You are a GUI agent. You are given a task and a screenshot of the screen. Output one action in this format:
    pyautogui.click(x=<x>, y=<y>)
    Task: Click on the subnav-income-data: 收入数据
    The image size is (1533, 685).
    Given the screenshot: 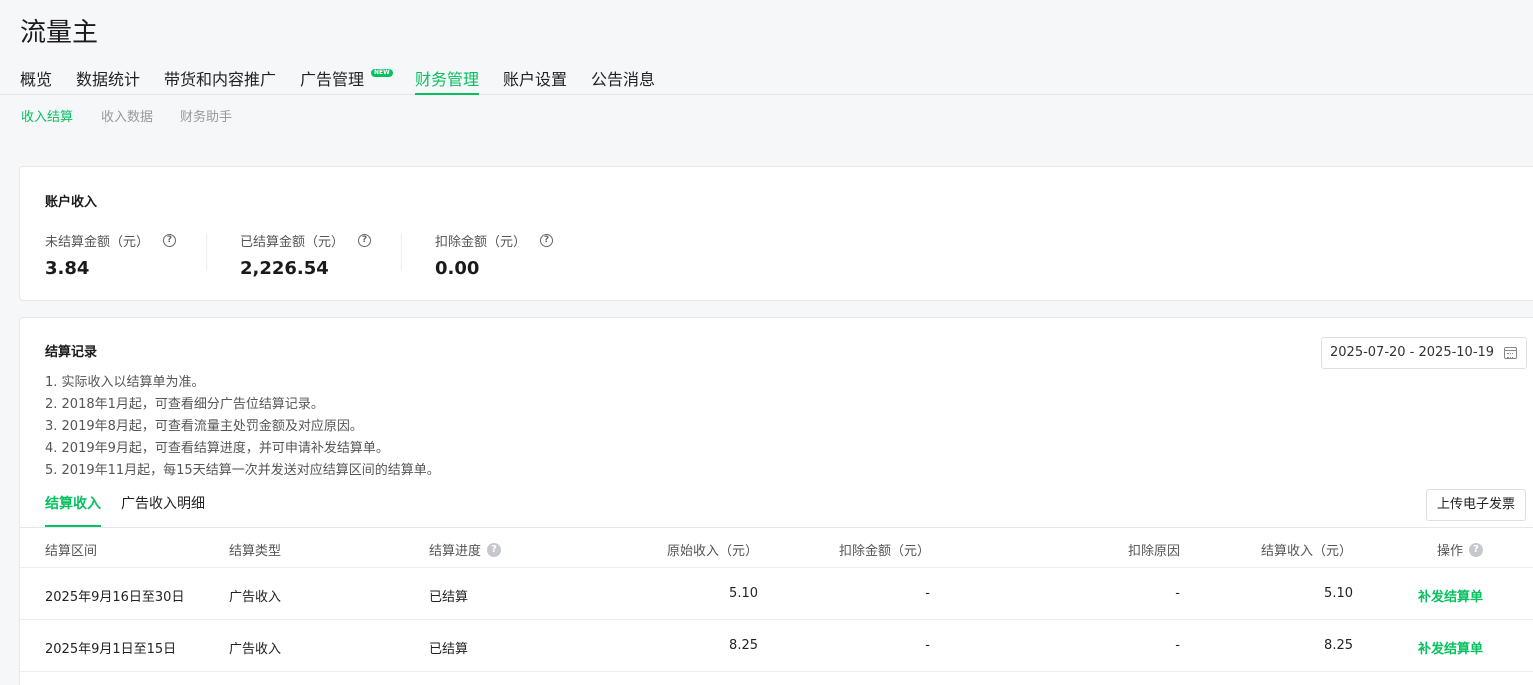 What is the action you would take?
    pyautogui.click(x=127, y=115)
    